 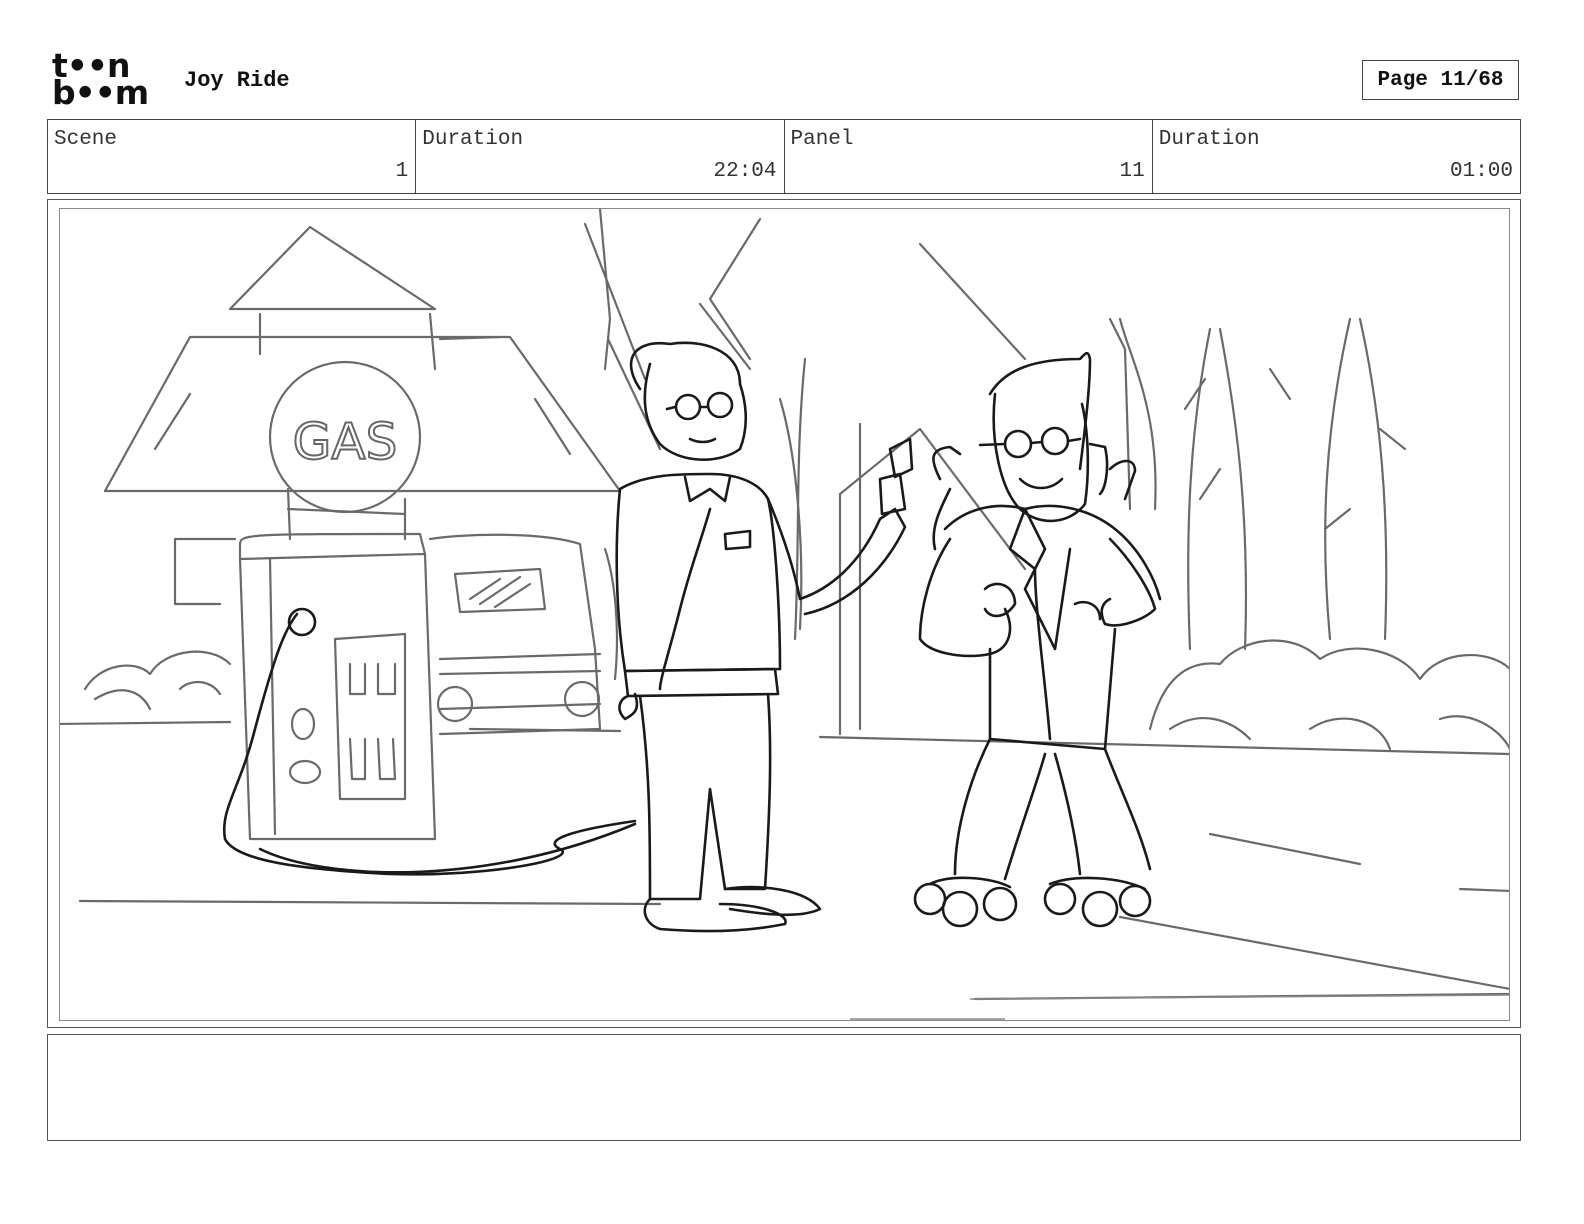 What do you see at coordinates (600, 156) in the screenshot?
I see `scene-duration-cell: Duration 22:04` at bounding box center [600, 156].